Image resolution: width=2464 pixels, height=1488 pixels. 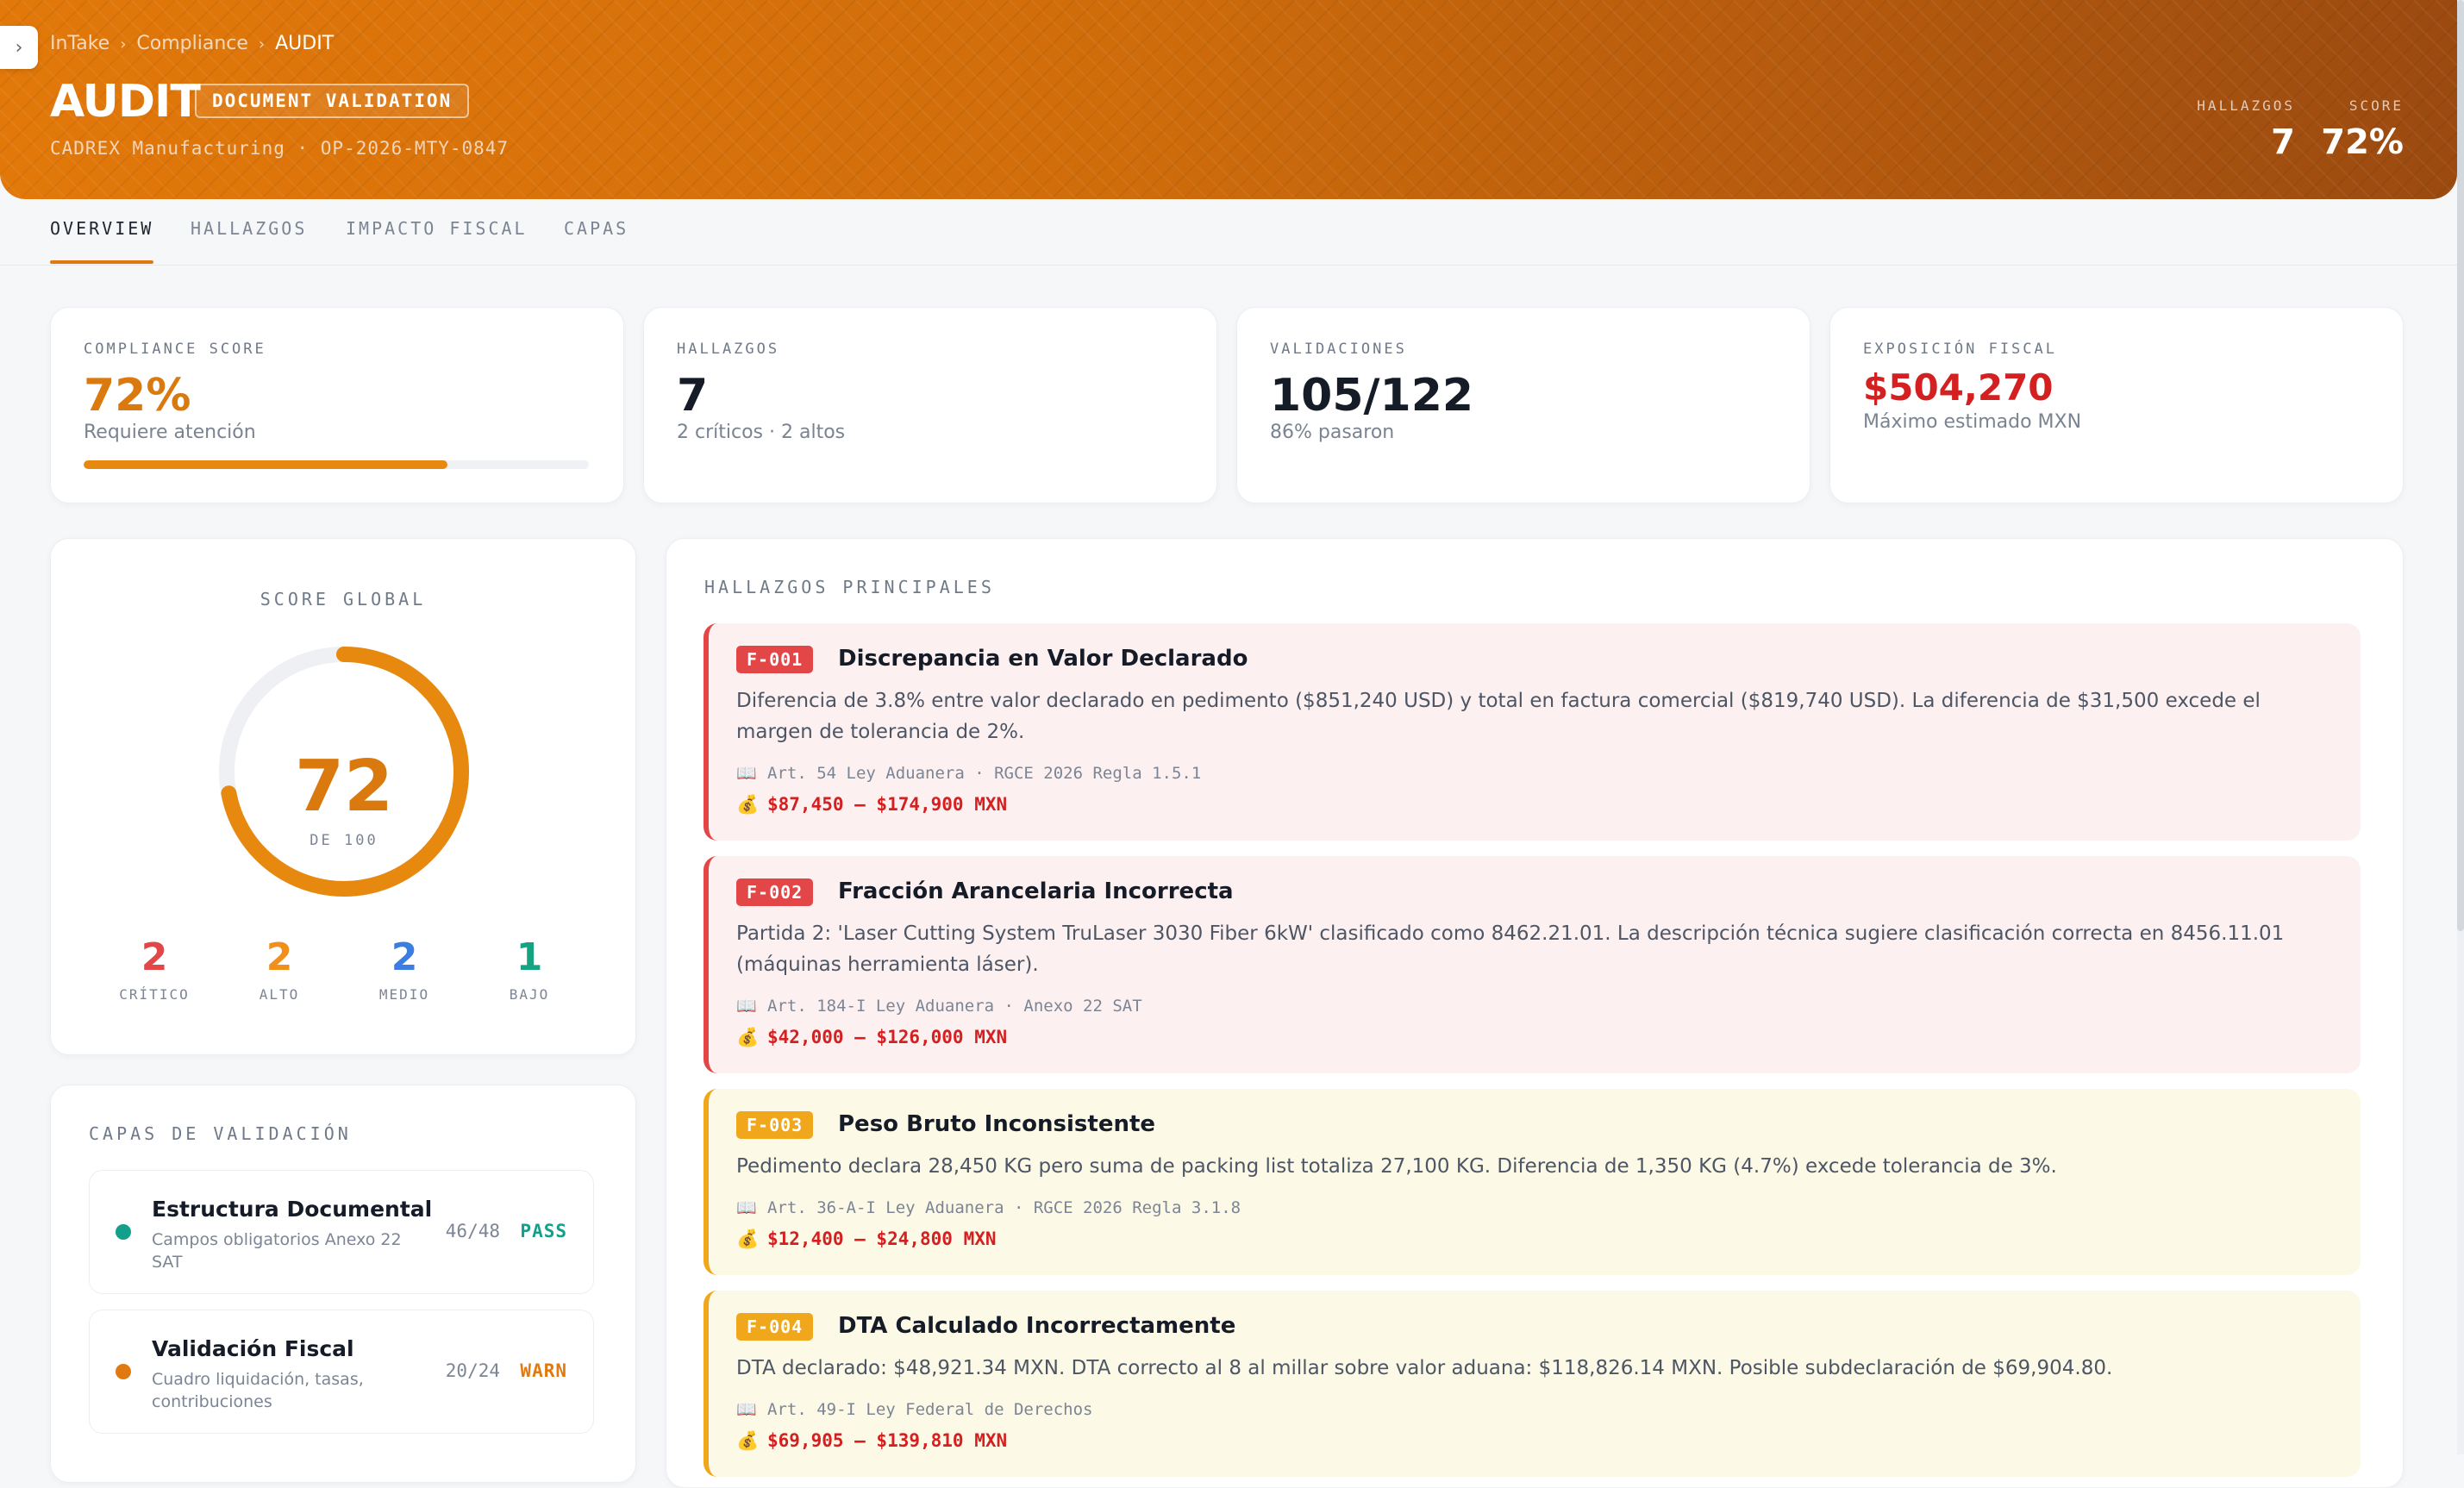 What do you see at coordinates (693, 396) in the screenshot?
I see `kpi-value: 7` at bounding box center [693, 396].